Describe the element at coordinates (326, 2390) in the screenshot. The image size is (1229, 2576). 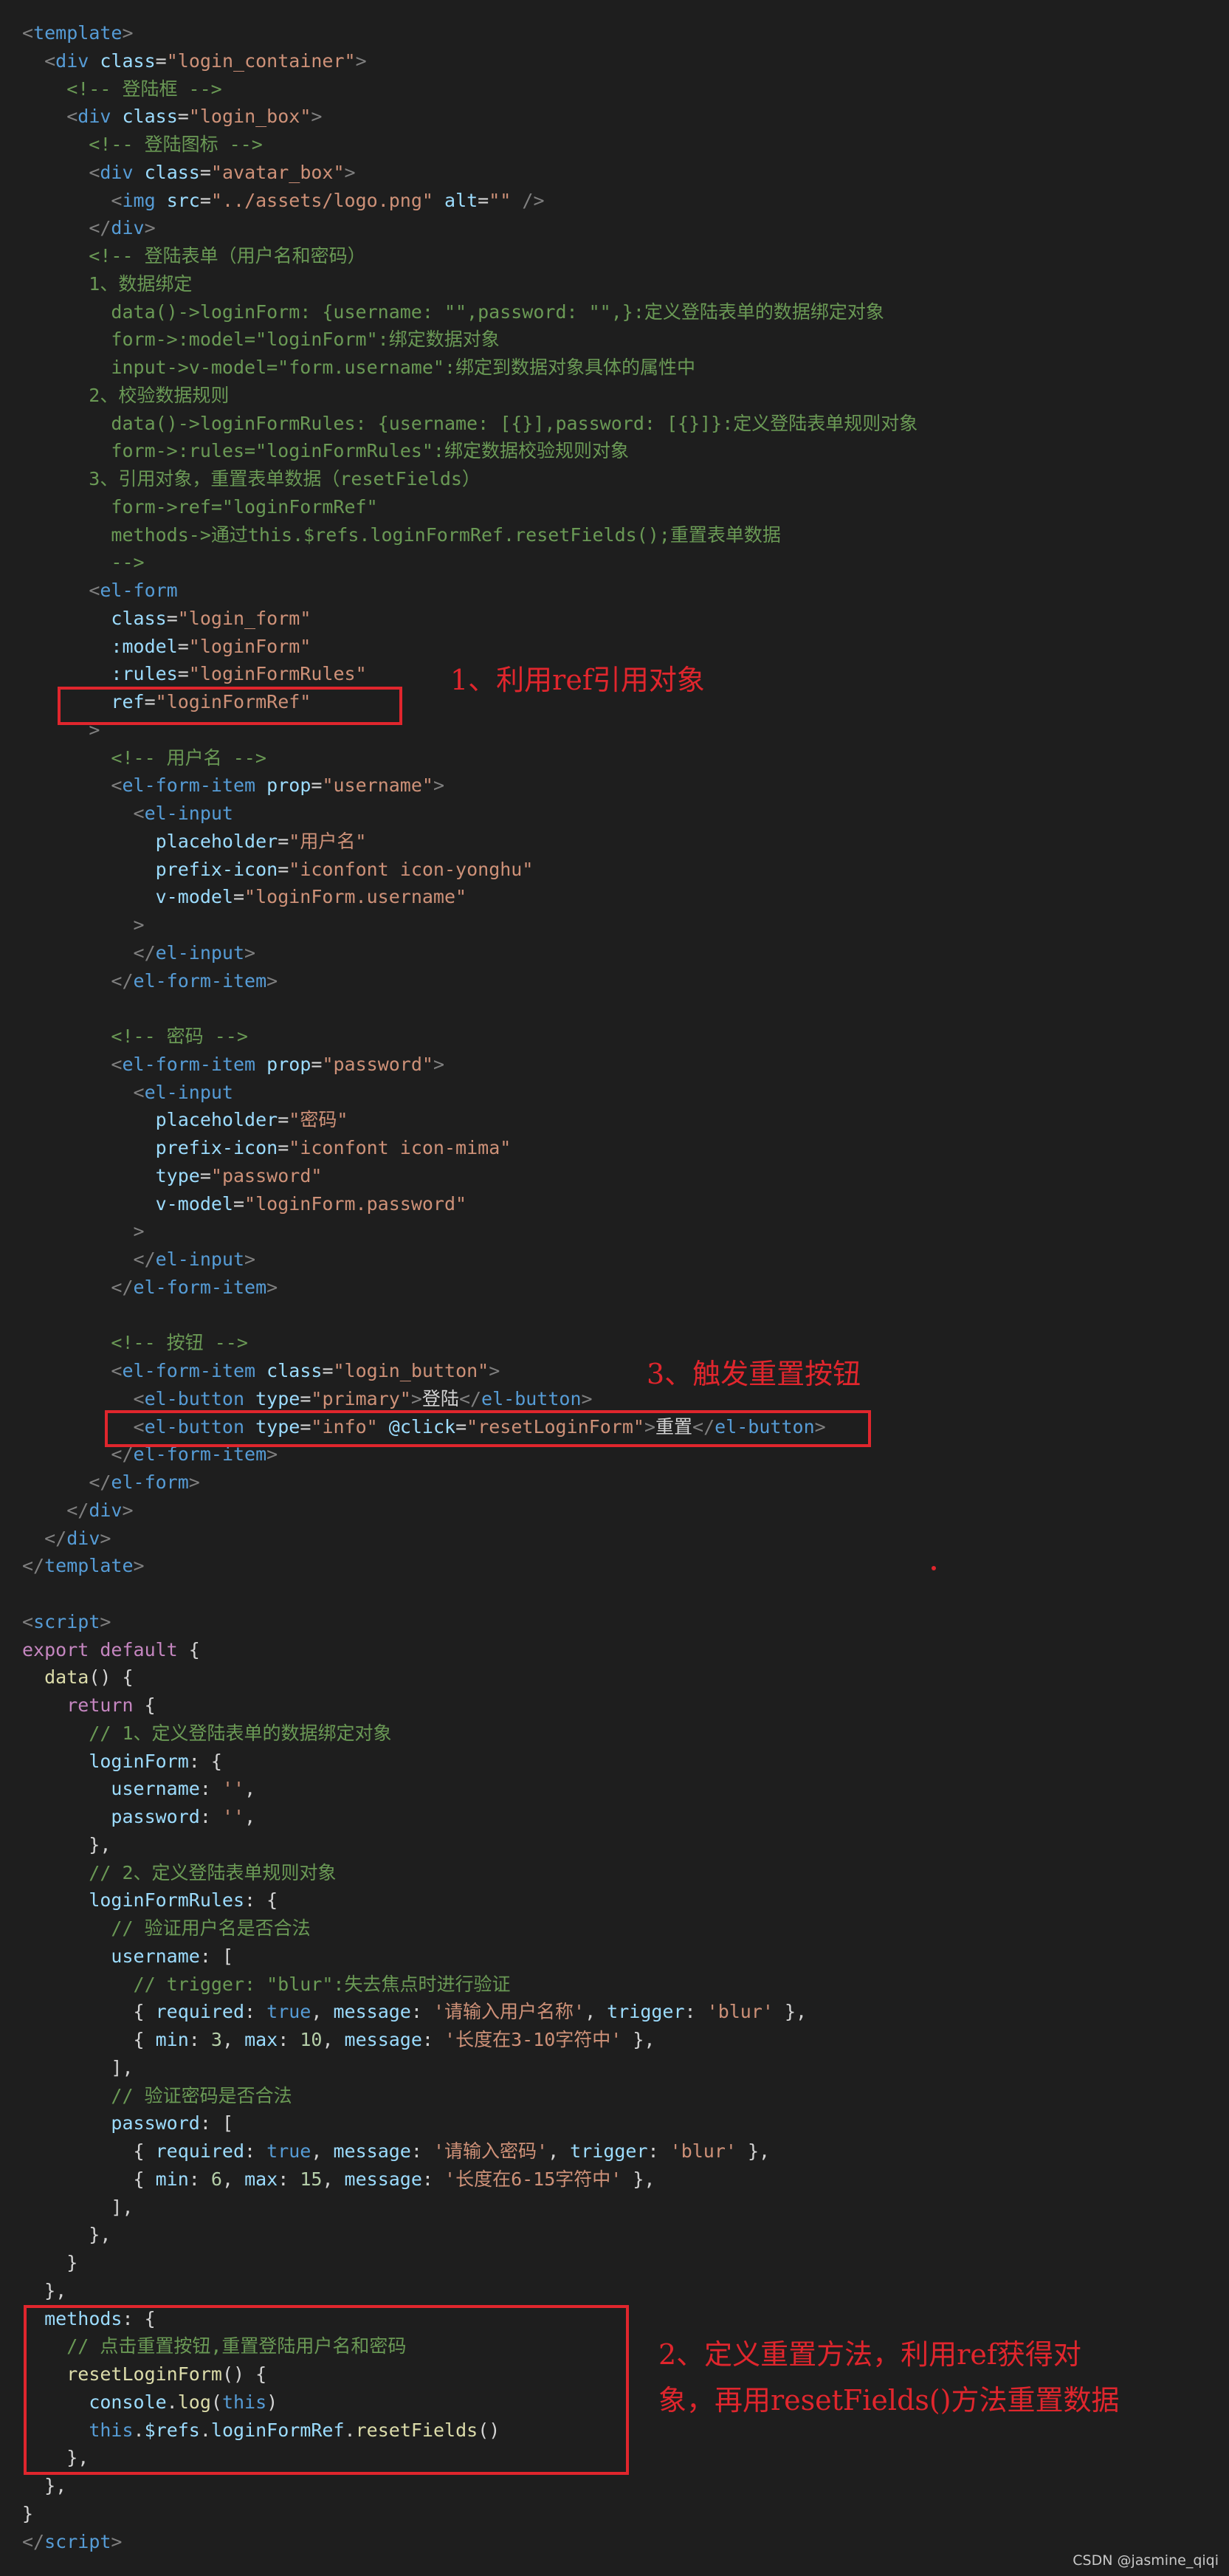
I see `annotation-box-methods` at that location.